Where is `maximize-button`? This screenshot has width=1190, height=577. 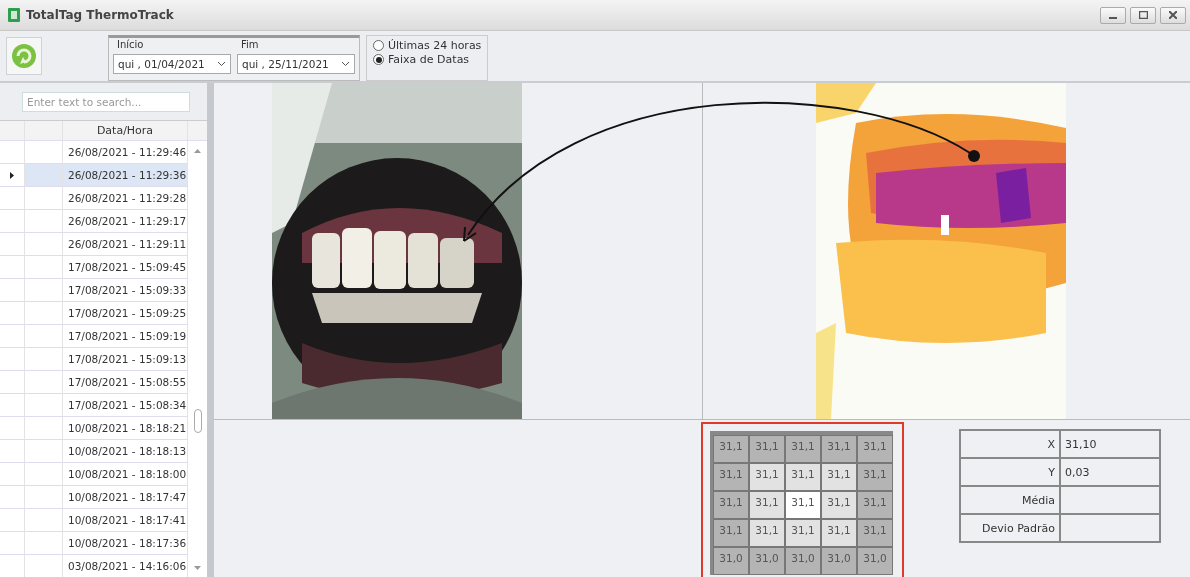
maximize-button is located at coordinates (1143, 15).